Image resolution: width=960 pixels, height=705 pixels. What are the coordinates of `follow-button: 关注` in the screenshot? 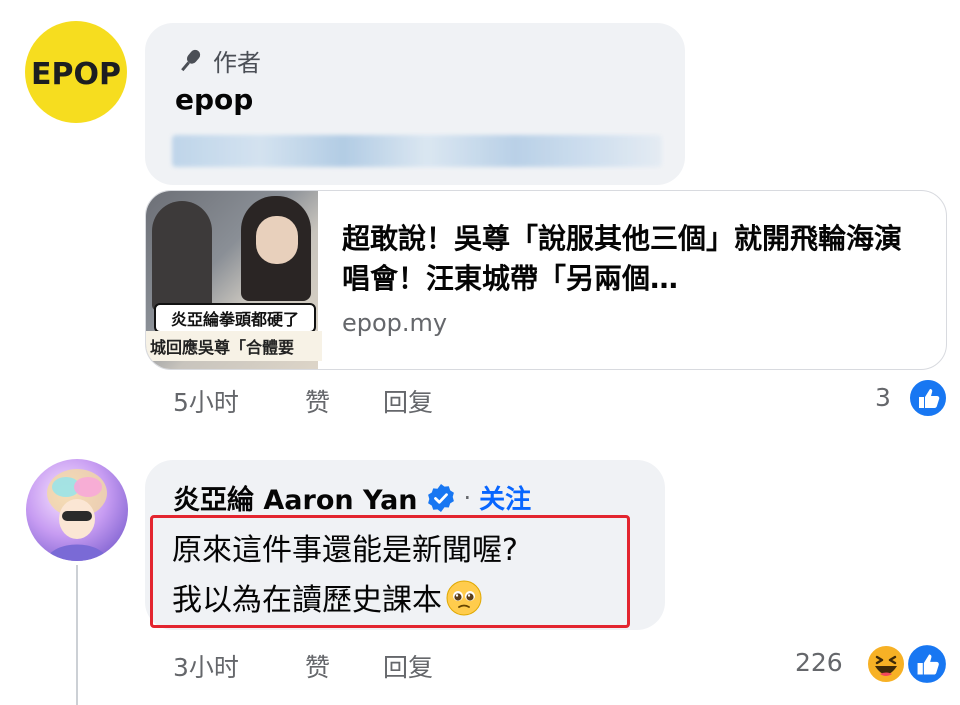 It's located at (505, 497).